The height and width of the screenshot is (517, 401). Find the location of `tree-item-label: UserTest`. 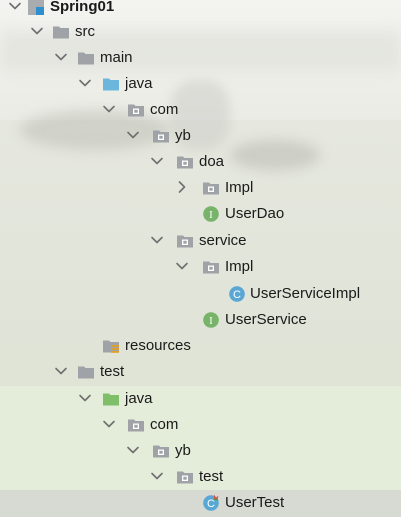

tree-item-label: UserTest is located at coordinates (255, 502).